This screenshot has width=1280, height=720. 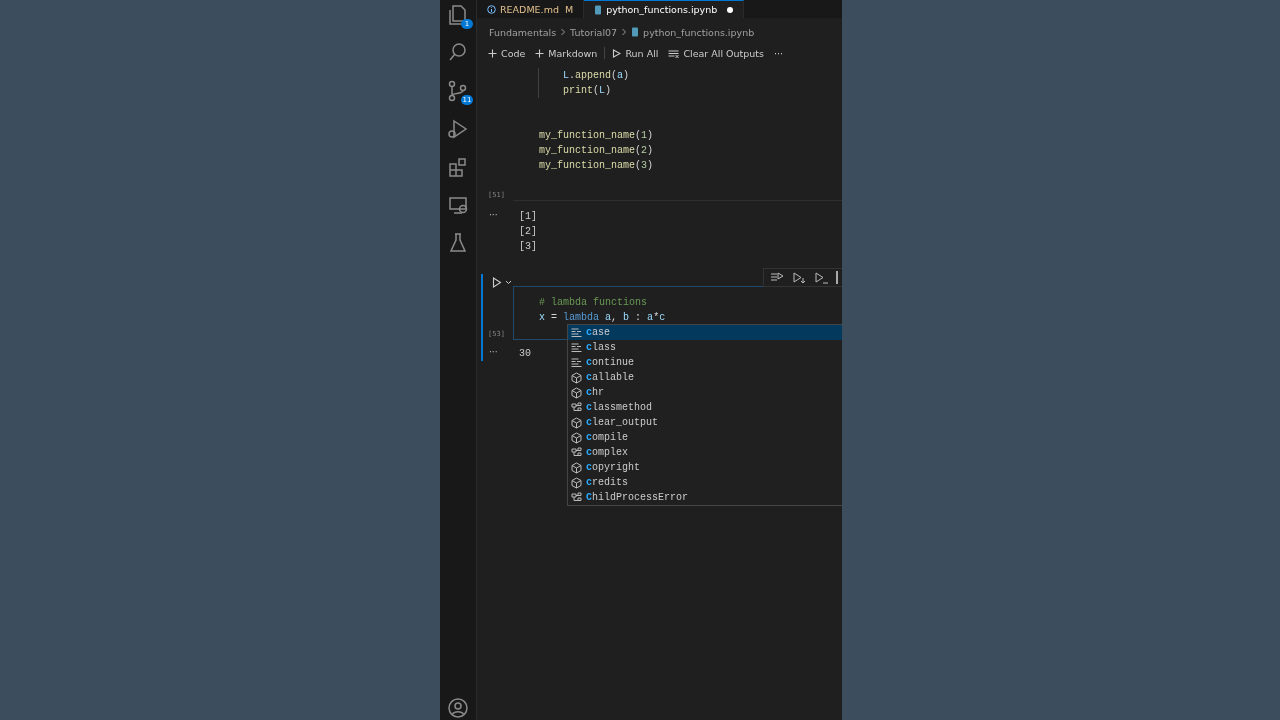 What do you see at coordinates (617, 53) in the screenshot?
I see `run-icon` at bounding box center [617, 53].